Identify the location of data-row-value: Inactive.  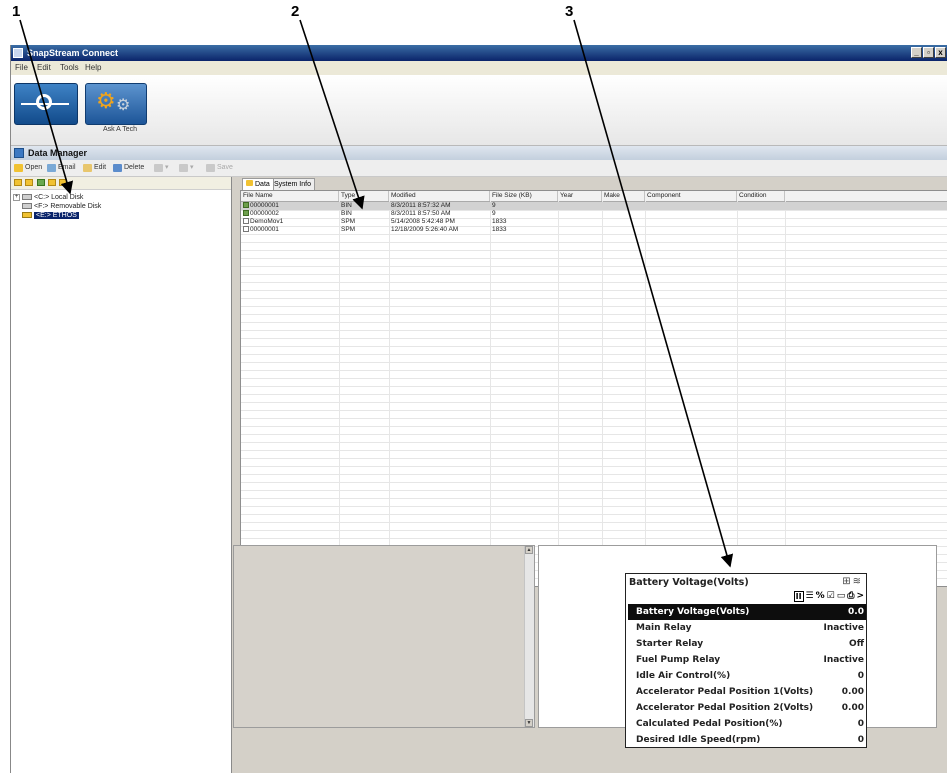
(843, 628).